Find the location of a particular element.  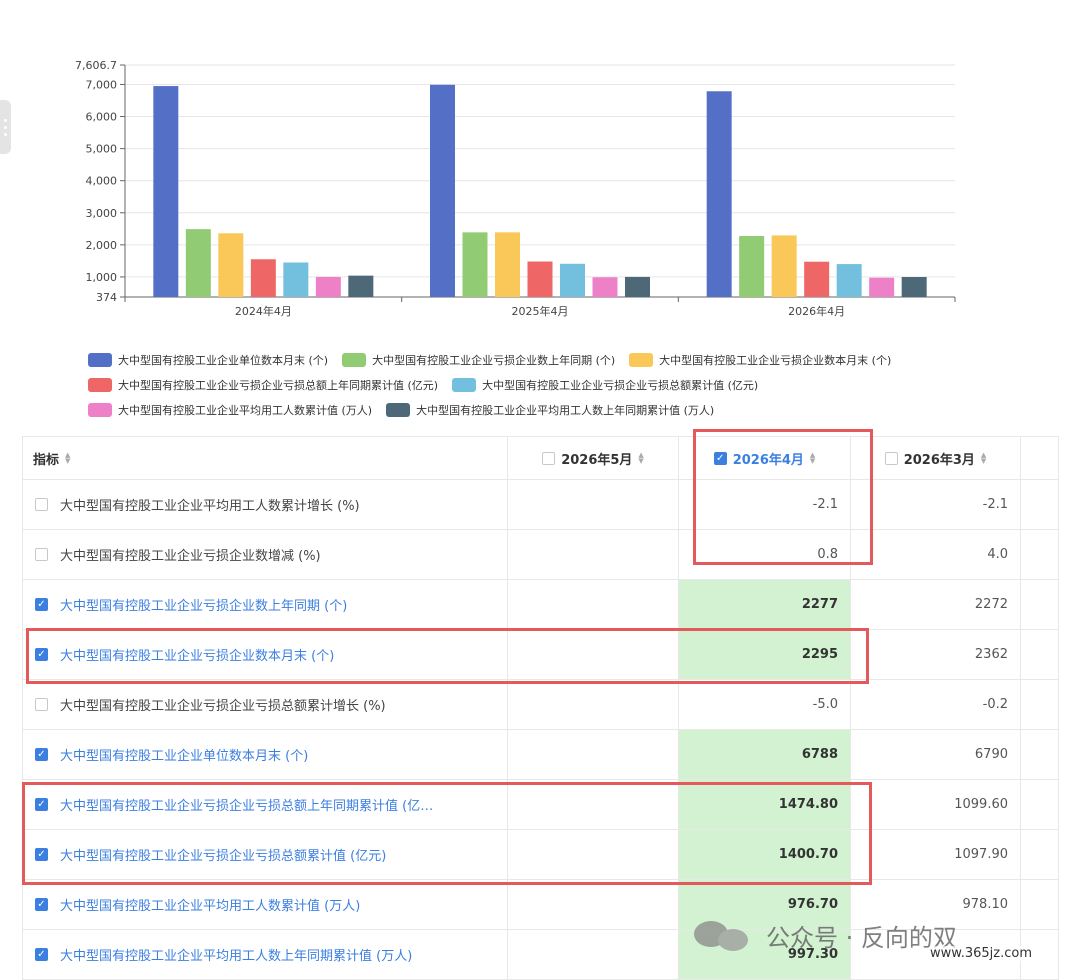

legend-label-workers-prev: 大中型国有控股工业企业平均用工人数上年同期累计值 (万人) is located at coordinates (565, 410).